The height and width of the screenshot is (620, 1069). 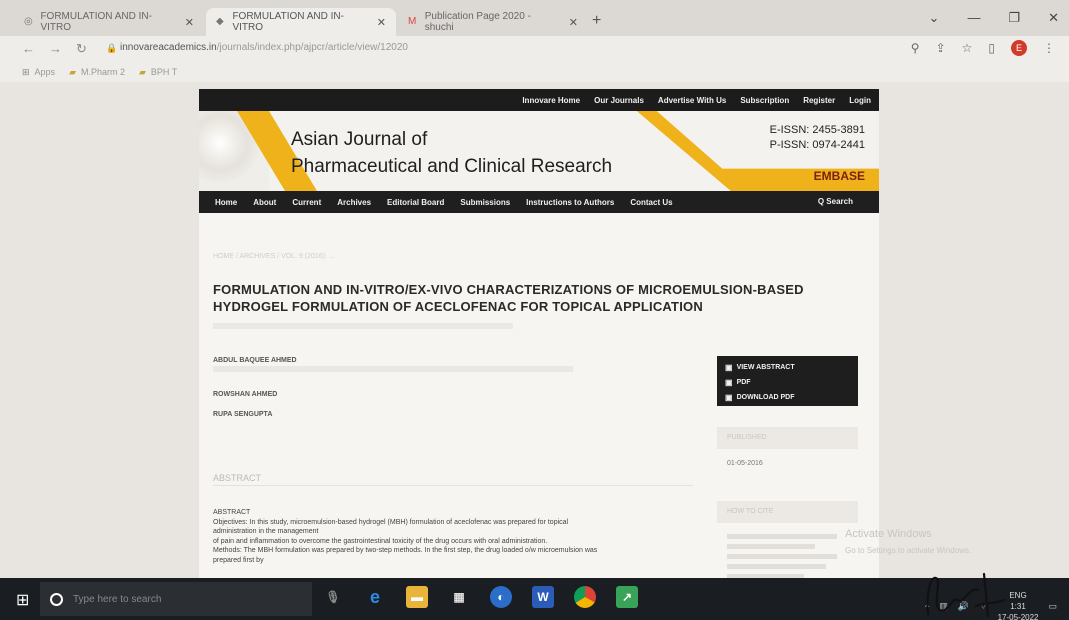 What do you see at coordinates (1053, 18) in the screenshot?
I see `close-window-button: ✕` at bounding box center [1053, 18].